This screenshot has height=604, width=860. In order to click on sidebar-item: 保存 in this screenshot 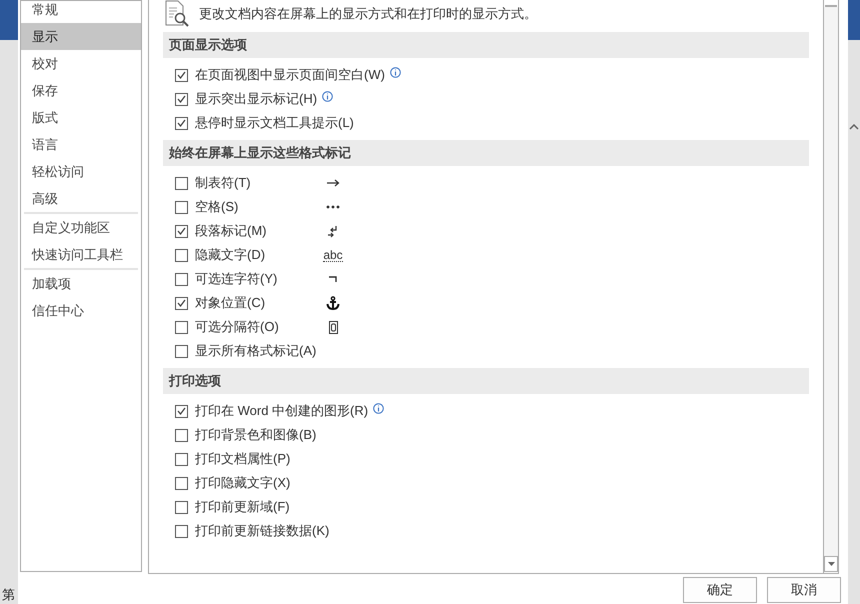, I will do `click(81, 90)`.